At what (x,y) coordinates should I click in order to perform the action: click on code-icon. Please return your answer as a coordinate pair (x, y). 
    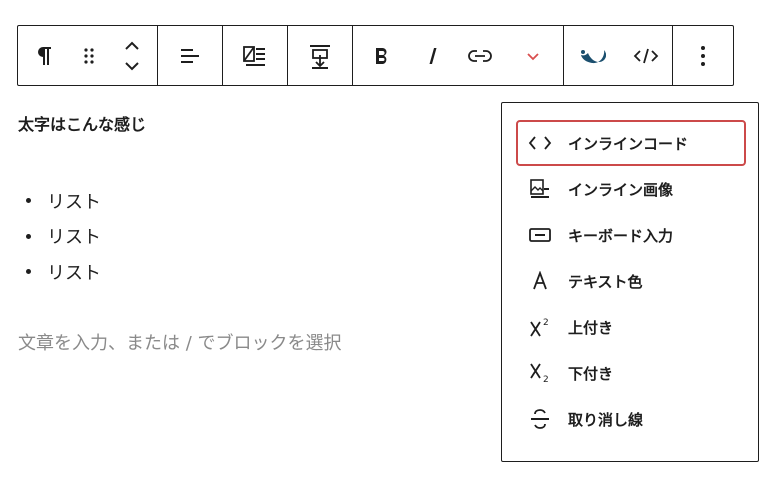
    Looking at the image, I should click on (646, 55).